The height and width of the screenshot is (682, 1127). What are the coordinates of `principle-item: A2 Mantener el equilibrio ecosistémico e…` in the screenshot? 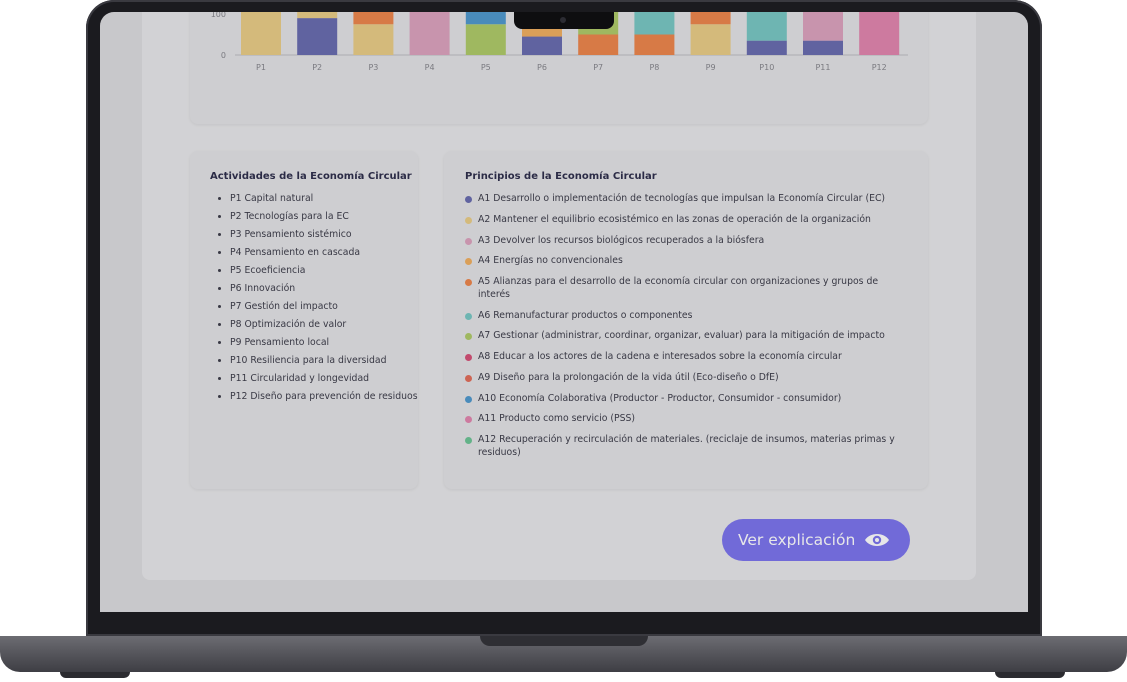 It's located at (686, 220).